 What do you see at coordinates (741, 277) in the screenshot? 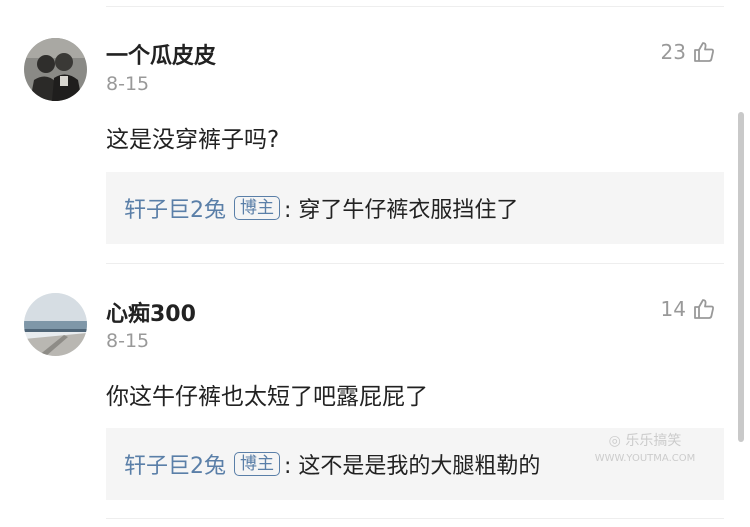
I see `scrollbar` at bounding box center [741, 277].